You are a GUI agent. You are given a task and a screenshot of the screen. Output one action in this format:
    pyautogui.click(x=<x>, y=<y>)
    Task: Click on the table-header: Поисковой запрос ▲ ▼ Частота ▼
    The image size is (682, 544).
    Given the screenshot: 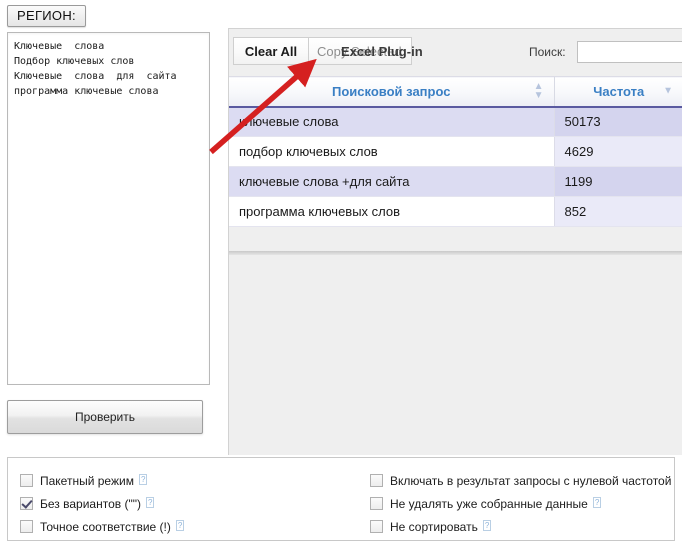 What is the action you would take?
    pyautogui.click(x=455, y=92)
    